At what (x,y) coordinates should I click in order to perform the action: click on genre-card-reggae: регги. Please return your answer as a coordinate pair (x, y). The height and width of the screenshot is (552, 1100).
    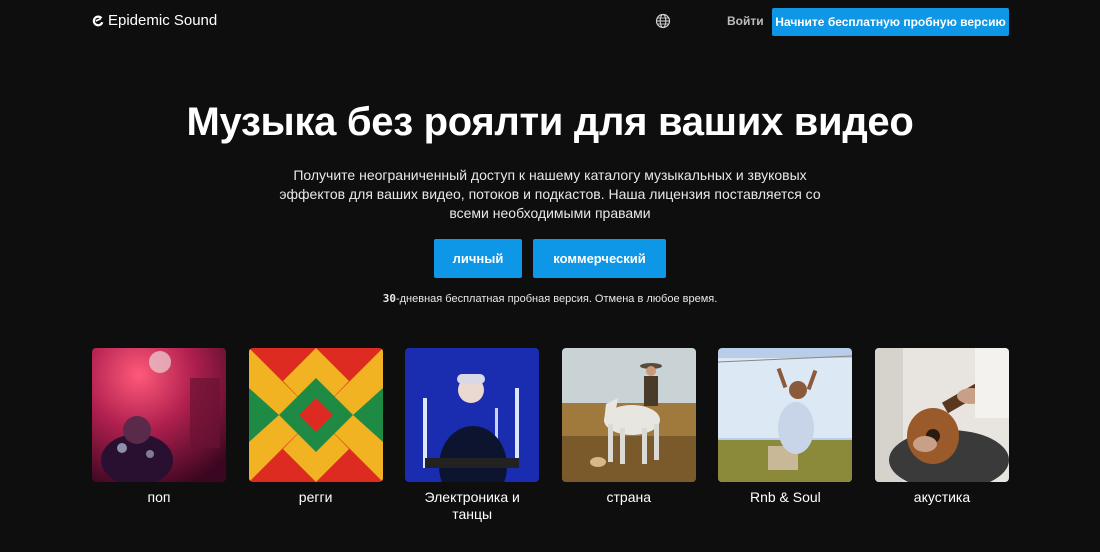
    Looking at the image, I should click on (315, 435).